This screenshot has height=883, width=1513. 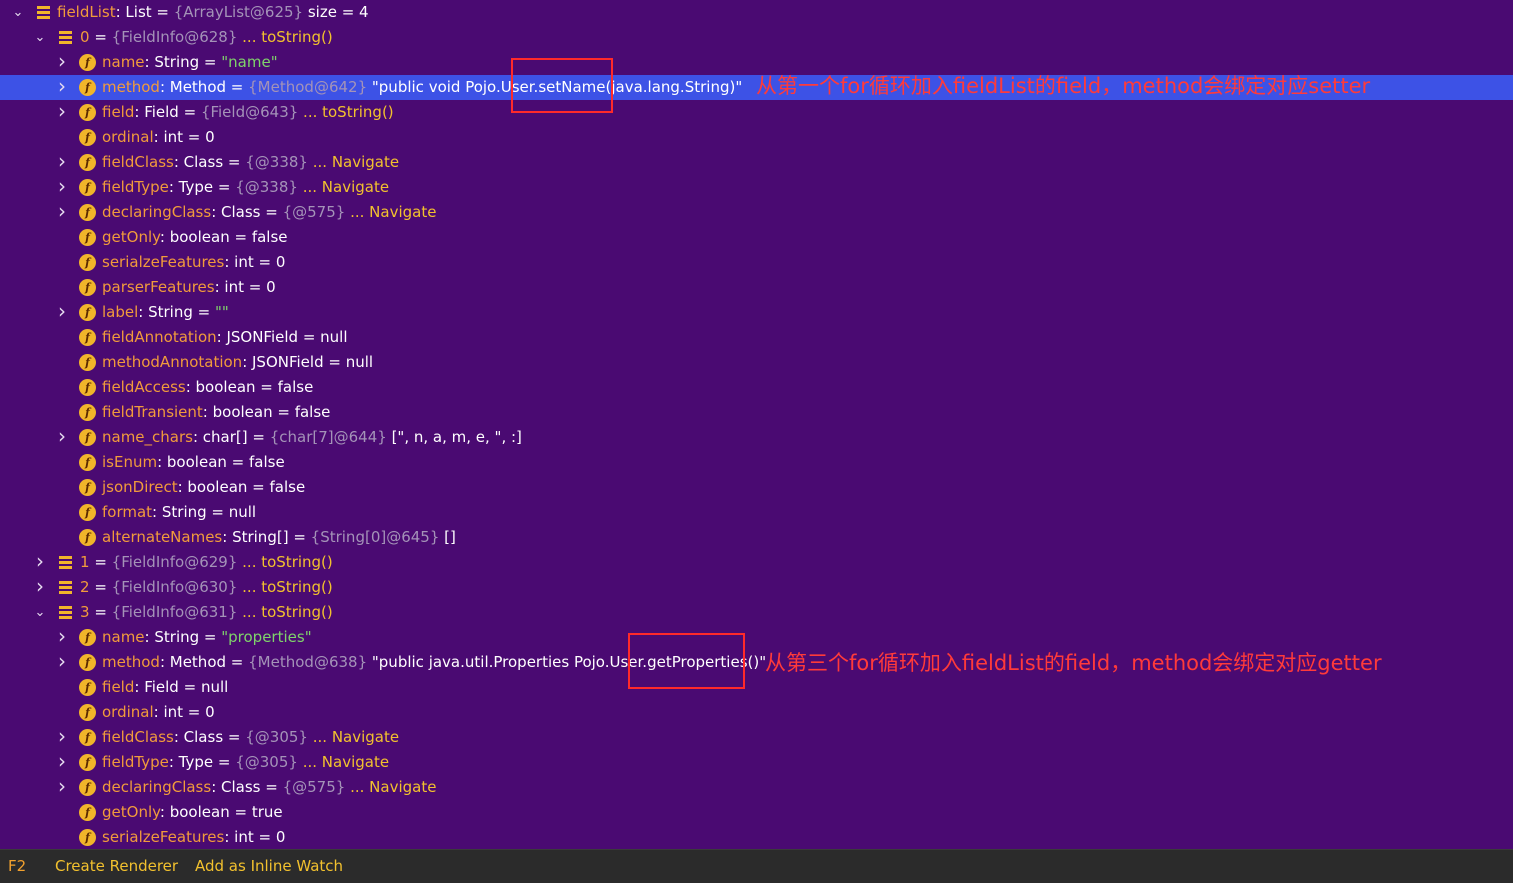 I want to click on tree-row: › f fieldType: Type = {@338} ... Navigate, so click(x=756, y=187).